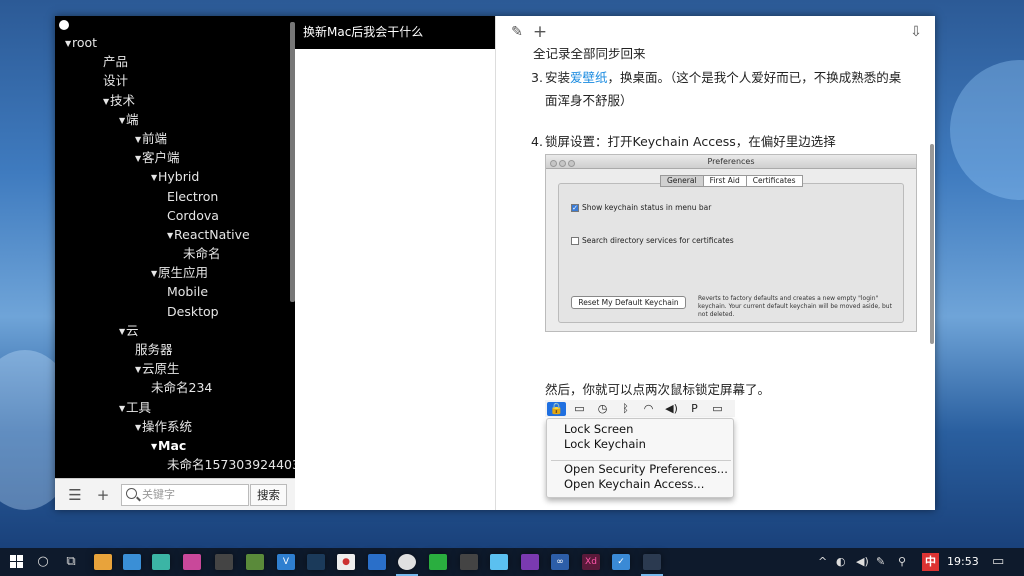 This screenshot has height=576, width=1024. What do you see at coordinates (71, 562) in the screenshot?
I see `task-view-icon: ⧉` at bounding box center [71, 562].